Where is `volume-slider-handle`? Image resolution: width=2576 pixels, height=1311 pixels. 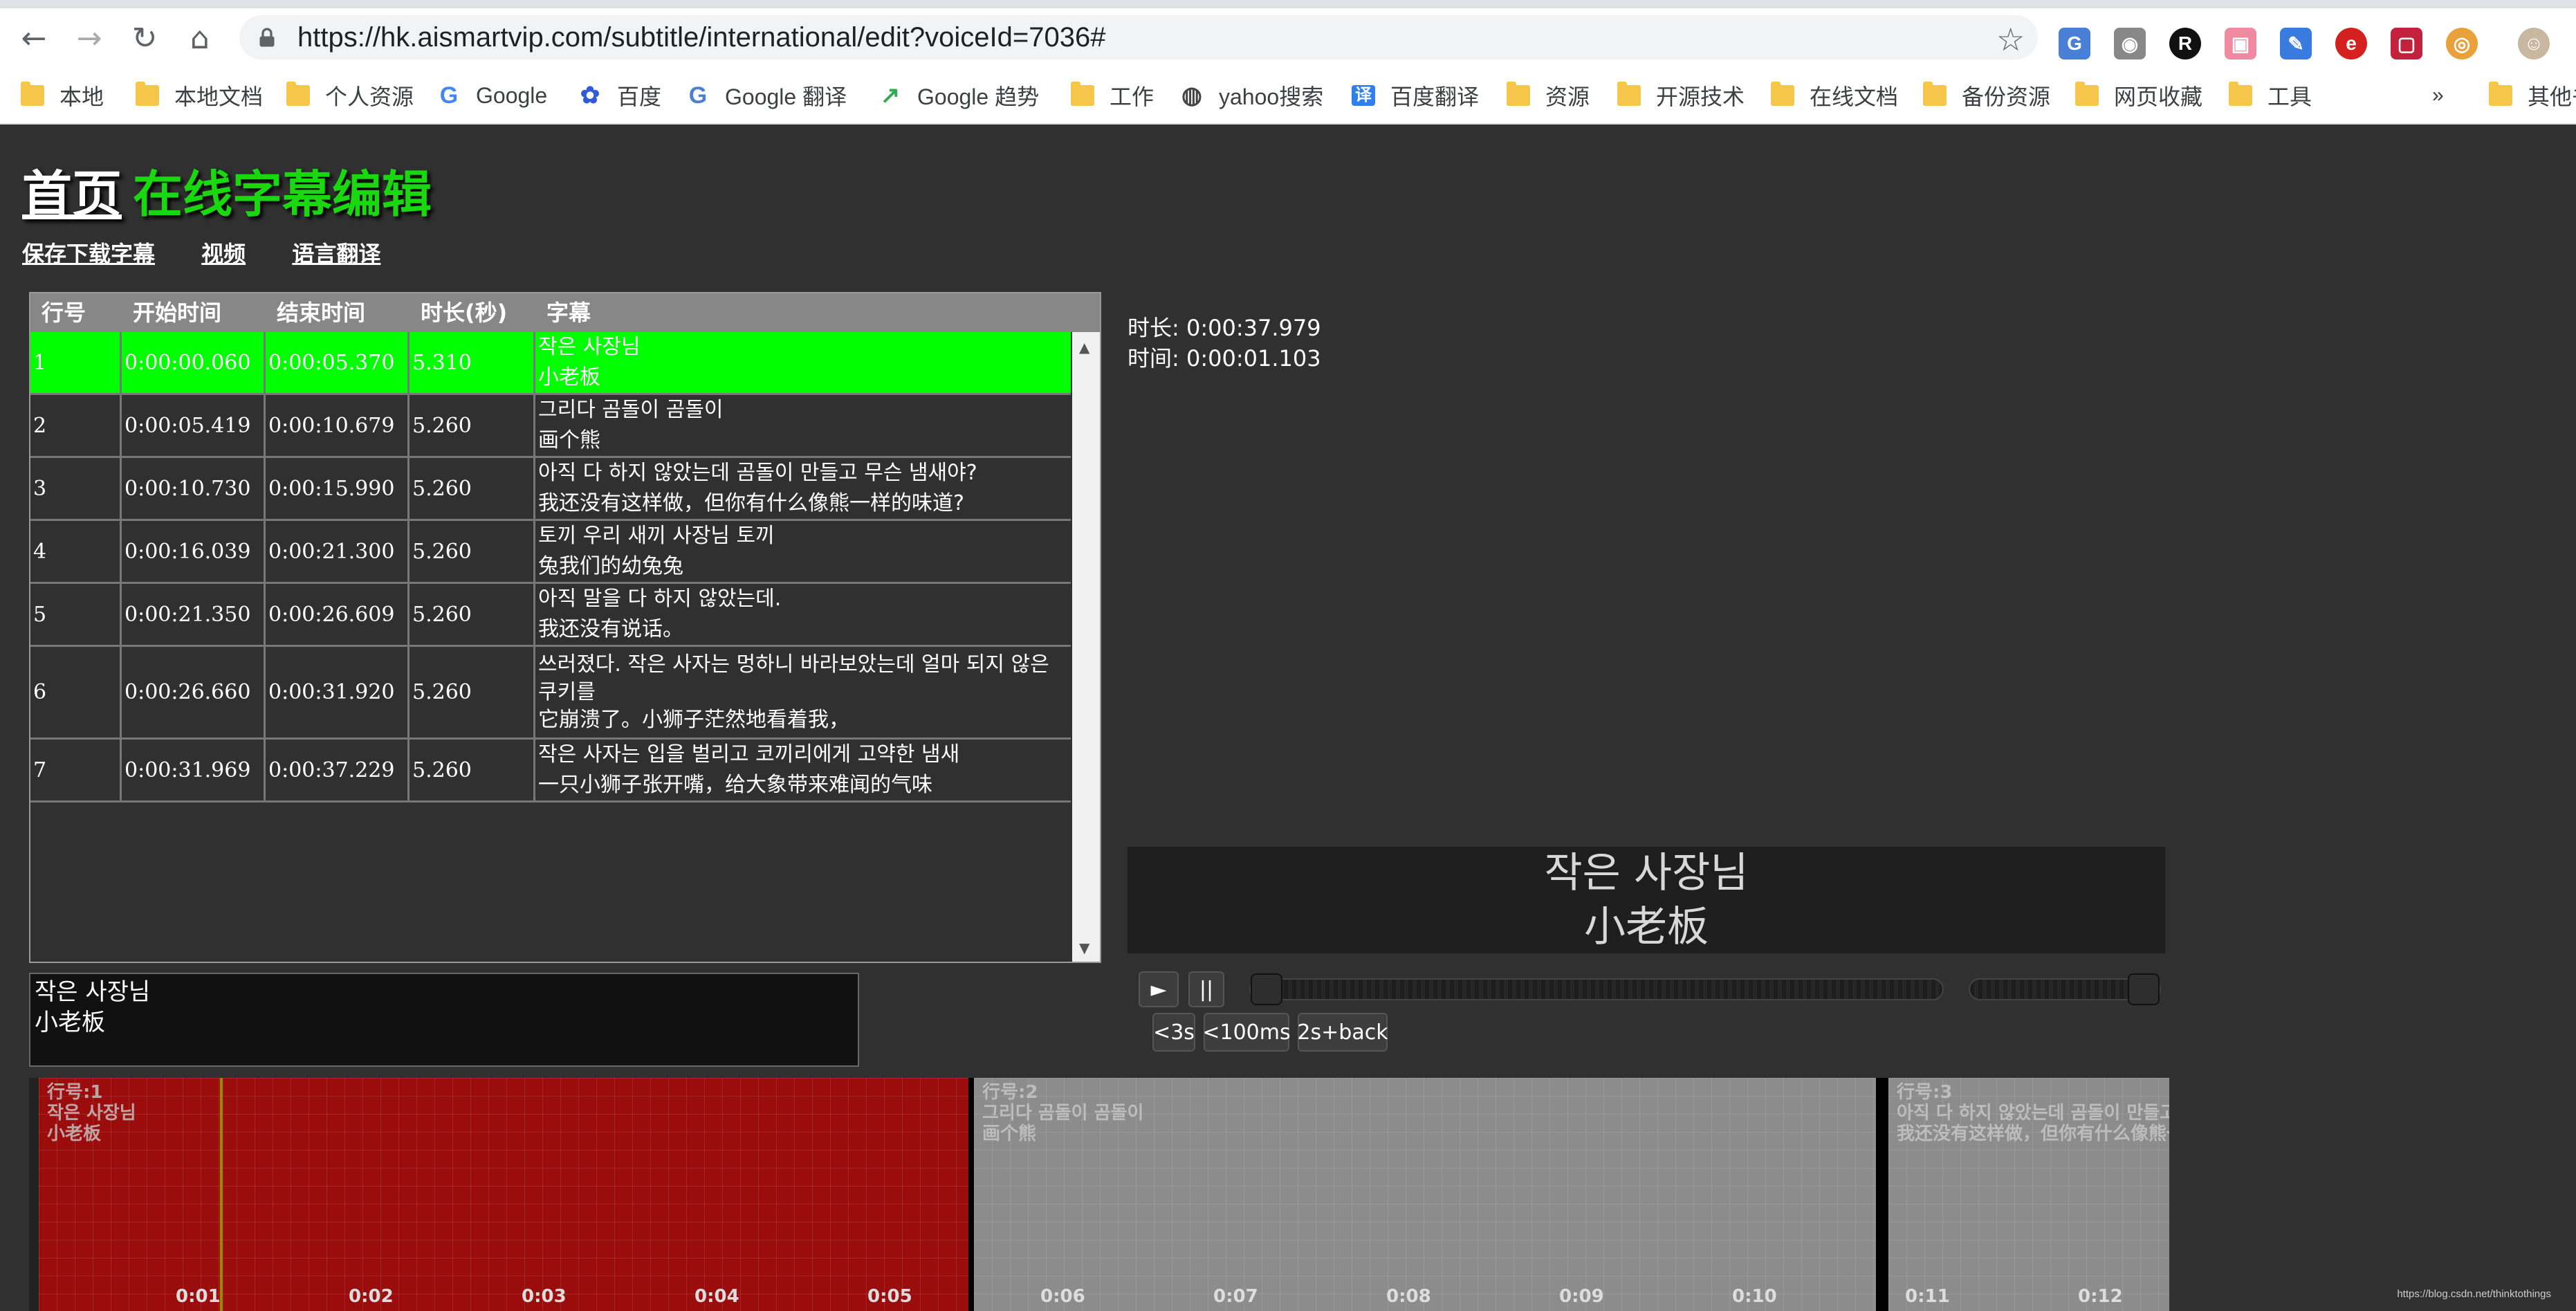
volume-slider-handle is located at coordinates (2144, 989).